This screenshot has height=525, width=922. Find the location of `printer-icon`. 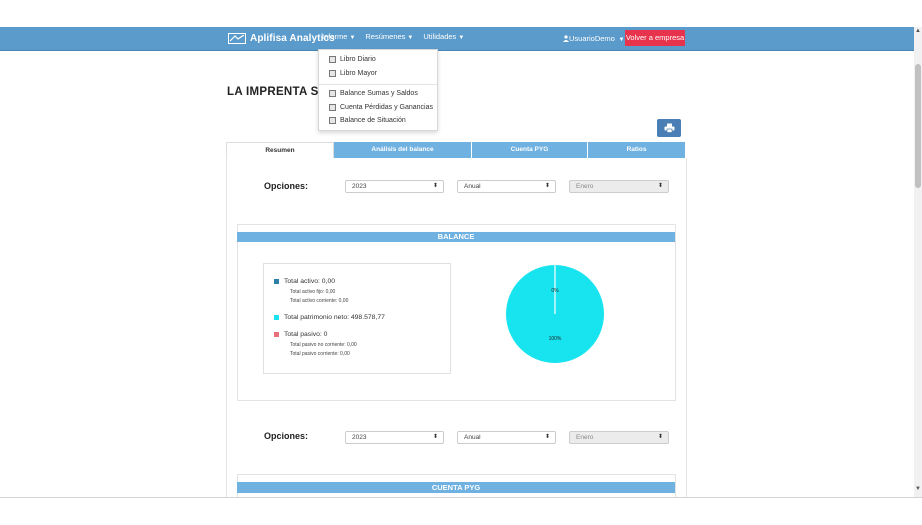

printer-icon is located at coordinates (669, 128).